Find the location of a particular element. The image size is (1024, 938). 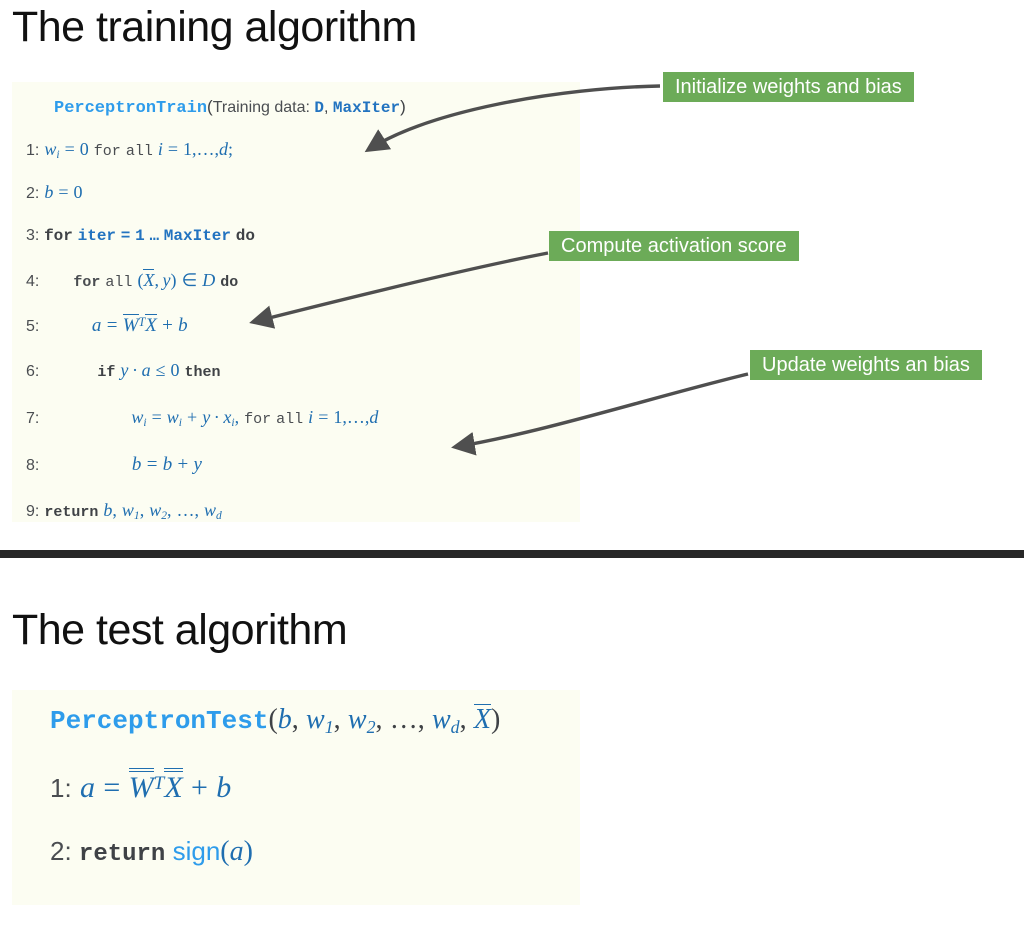

token-w-1: w1 is located at coordinates (130, 511).